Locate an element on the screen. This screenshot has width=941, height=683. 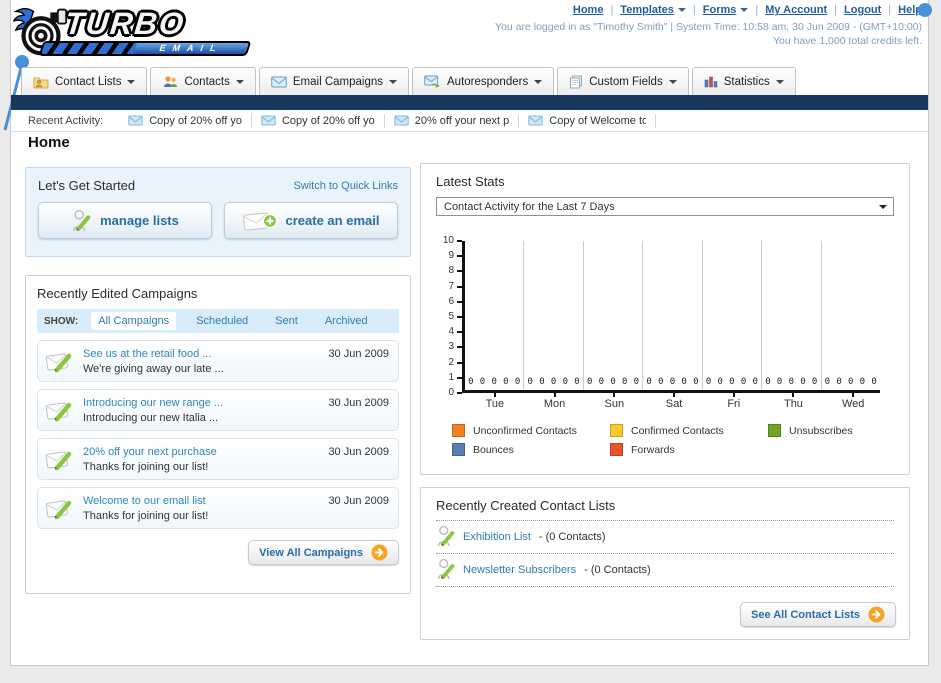
envelope-arrow-icon is located at coordinates (432, 81).